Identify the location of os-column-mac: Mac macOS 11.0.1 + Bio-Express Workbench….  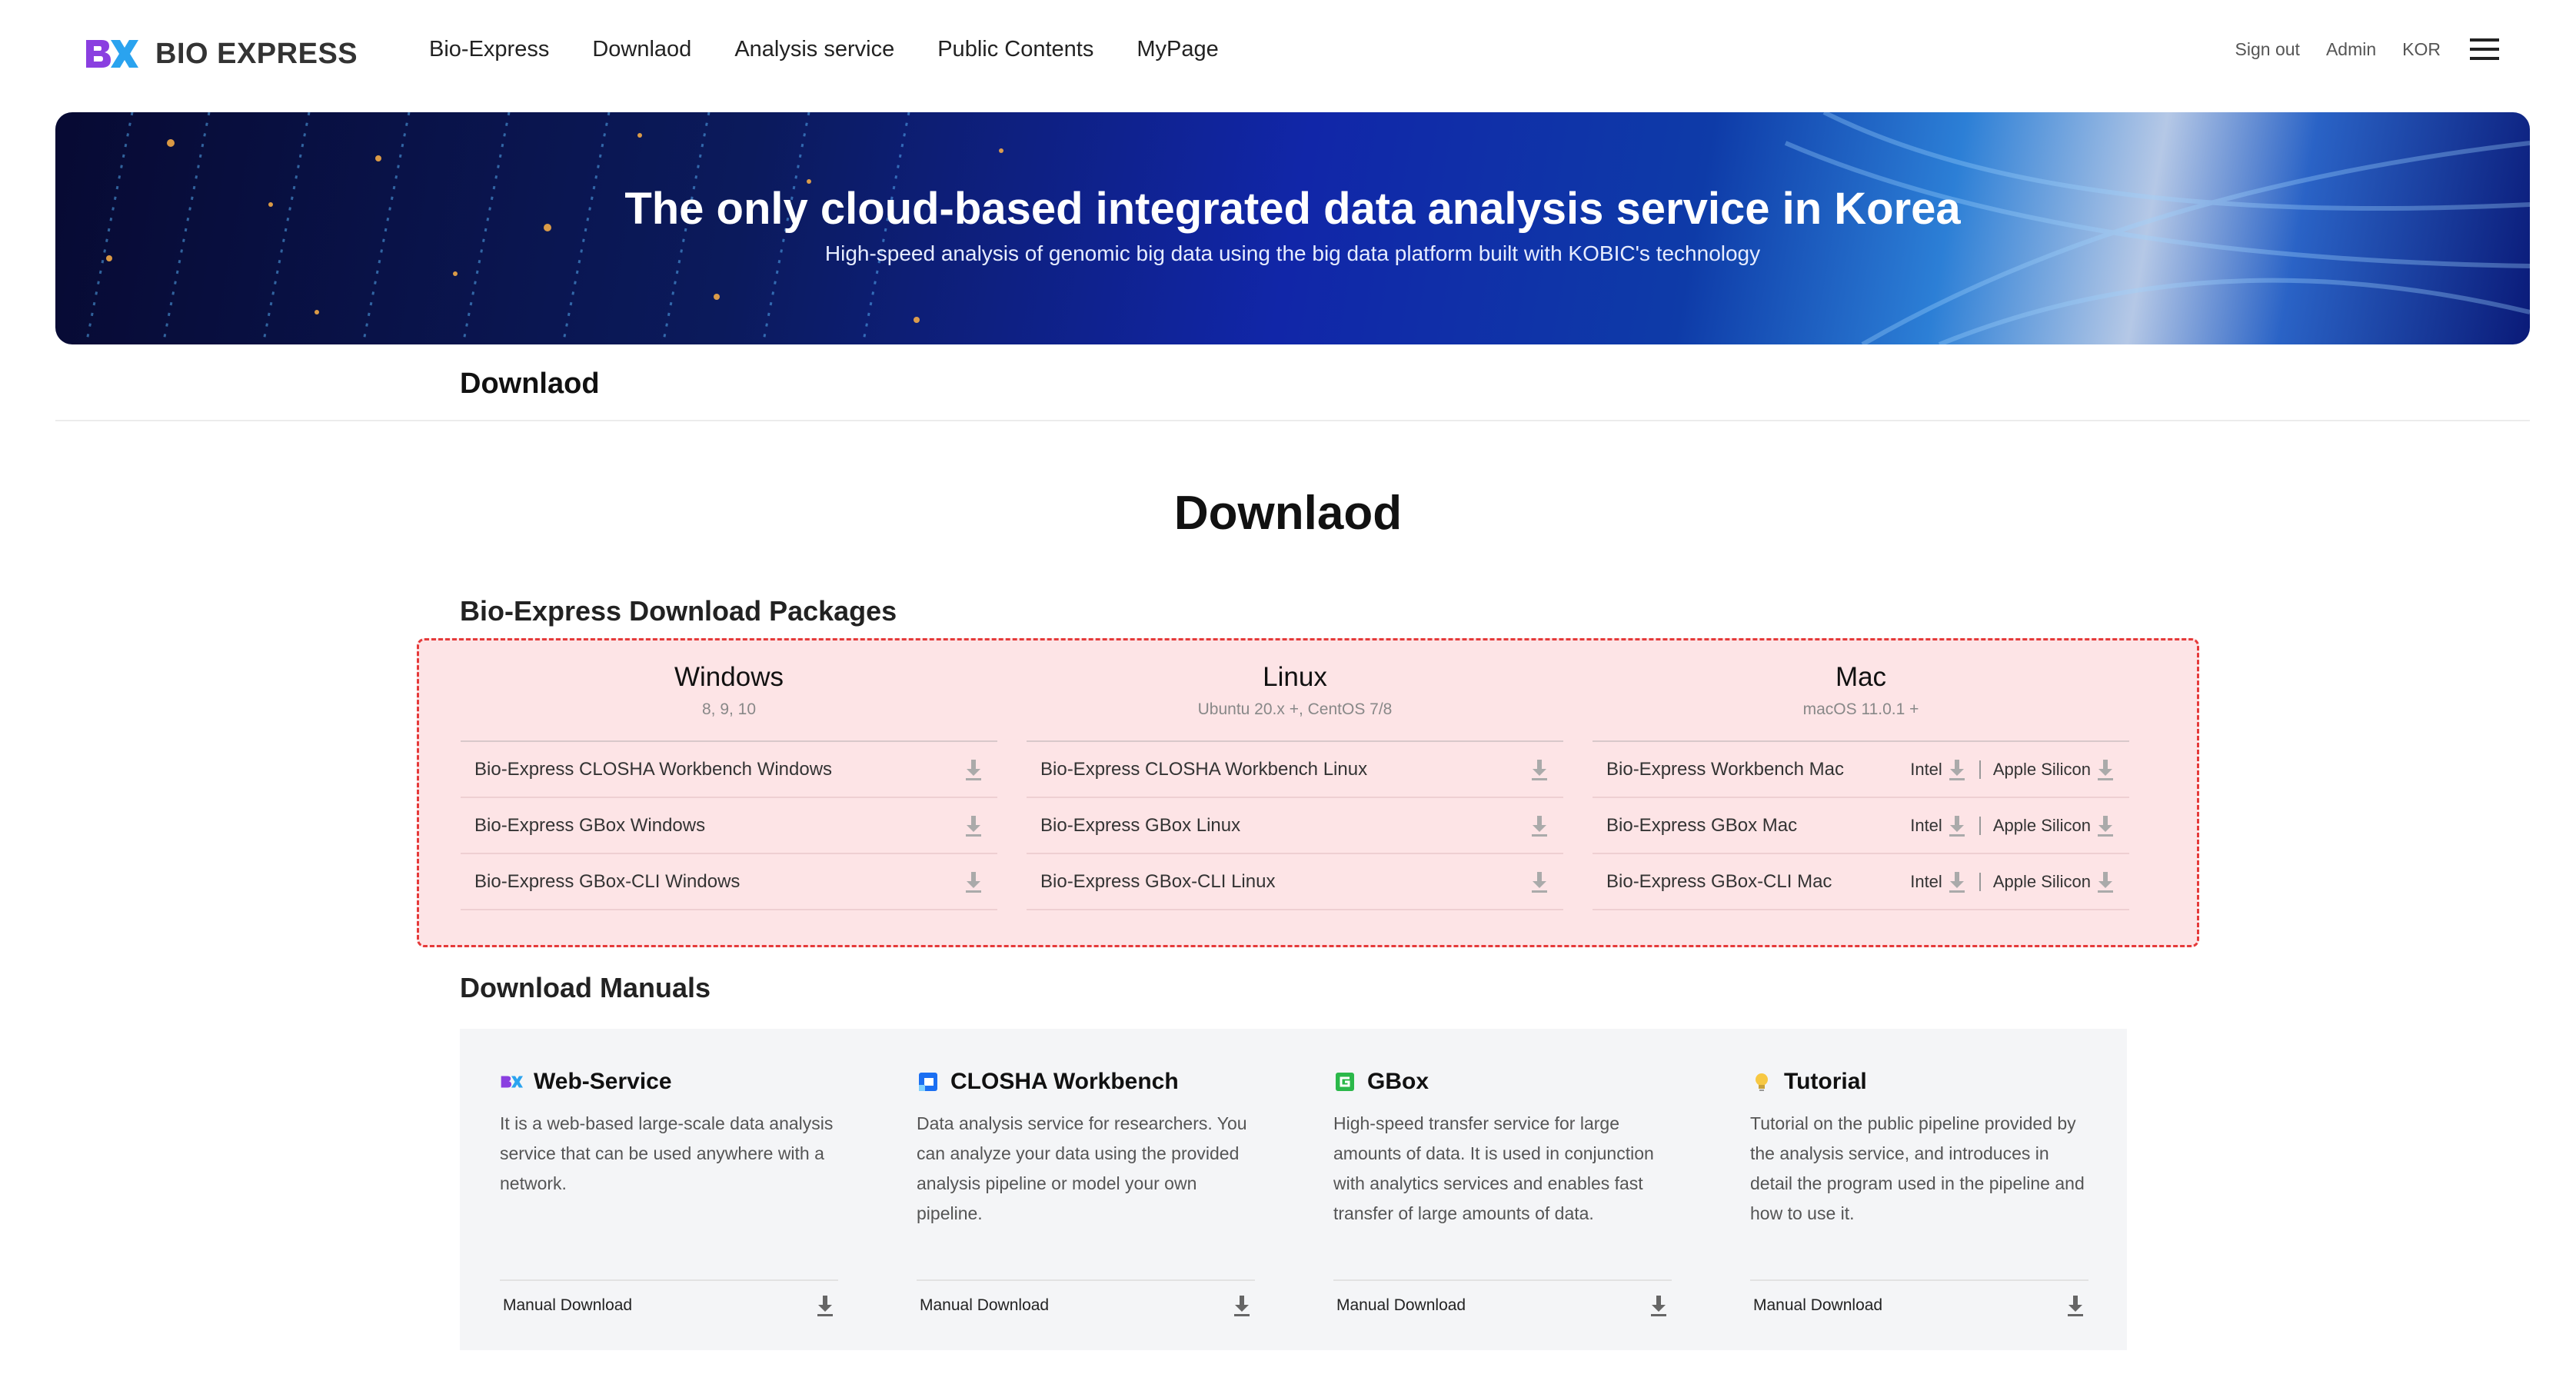
(1861, 786).